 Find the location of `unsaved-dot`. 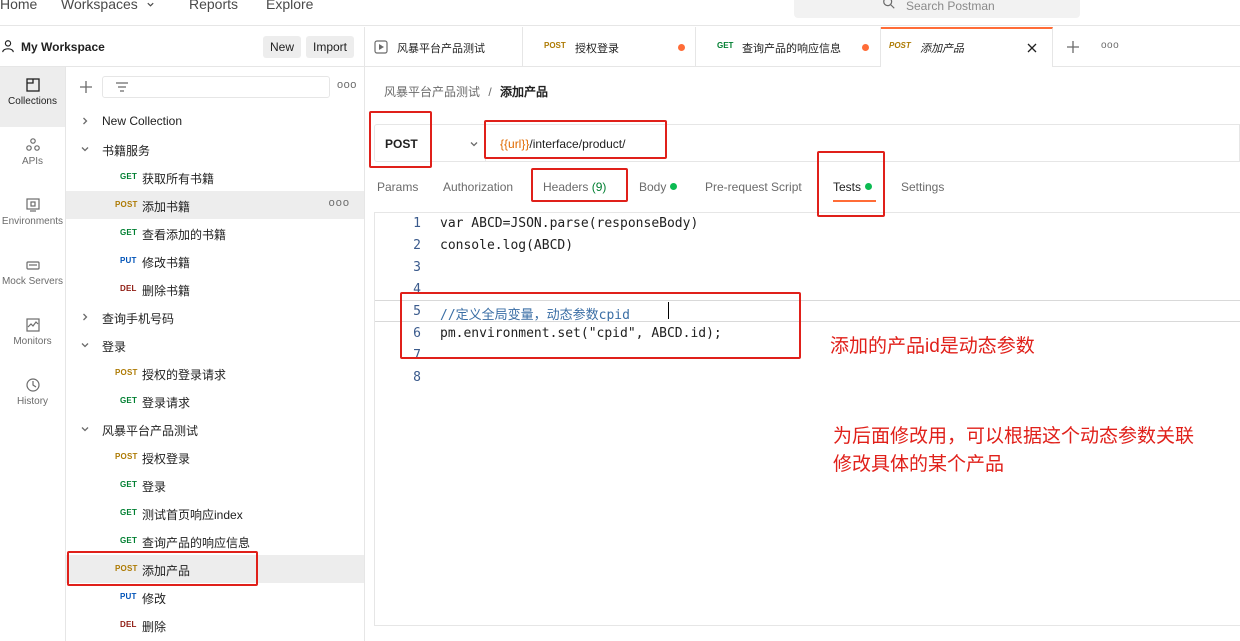

unsaved-dot is located at coordinates (681, 47).